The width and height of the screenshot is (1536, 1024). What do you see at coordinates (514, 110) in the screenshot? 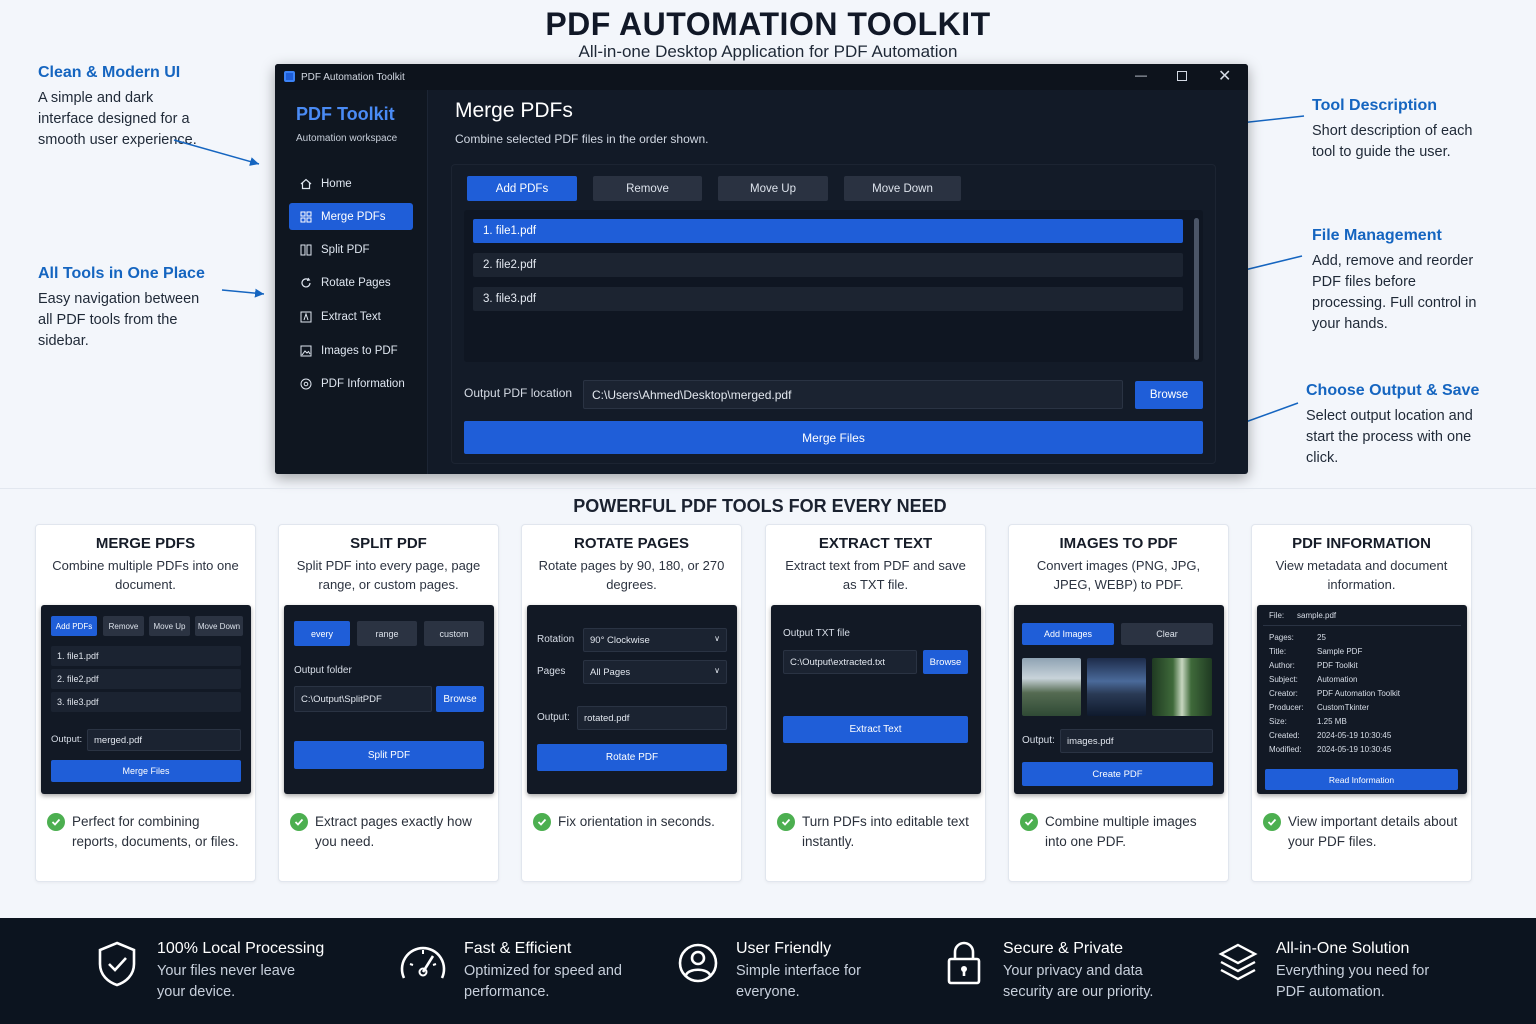
I see `tool-title: Merge PDFs` at bounding box center [514, 110].